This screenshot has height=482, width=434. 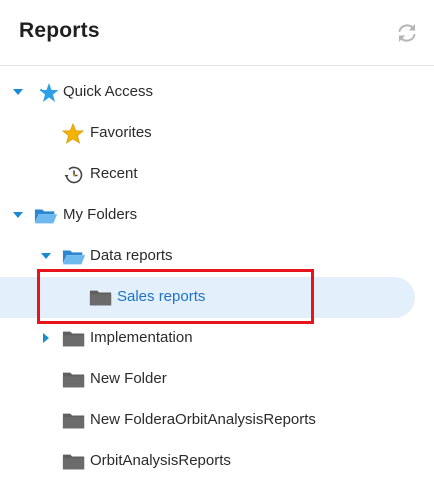 I want to click on tree-item-label: Recent, so click(x=114, y=173).